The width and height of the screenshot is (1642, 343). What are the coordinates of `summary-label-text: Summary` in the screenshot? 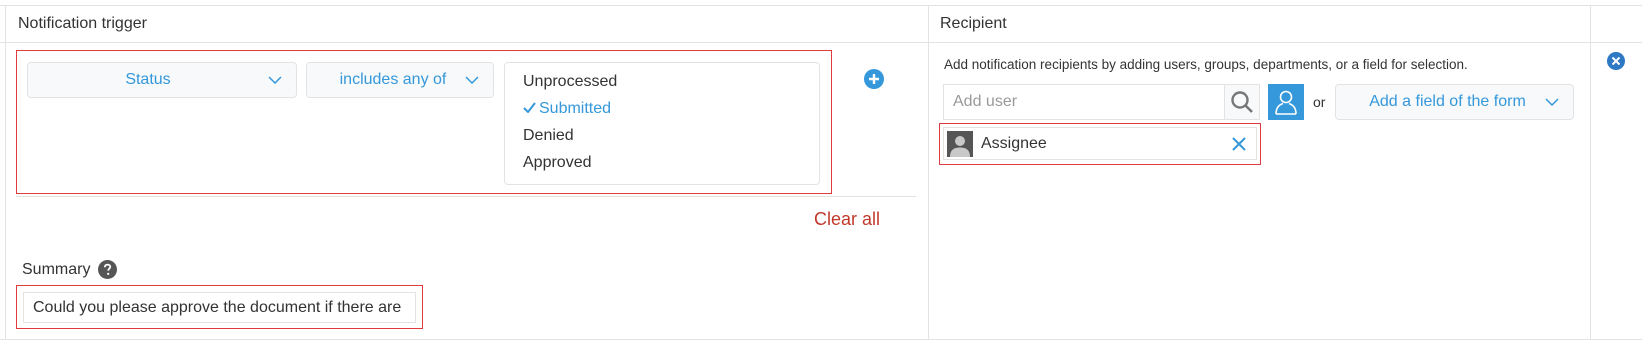 It's located at (56, 269).